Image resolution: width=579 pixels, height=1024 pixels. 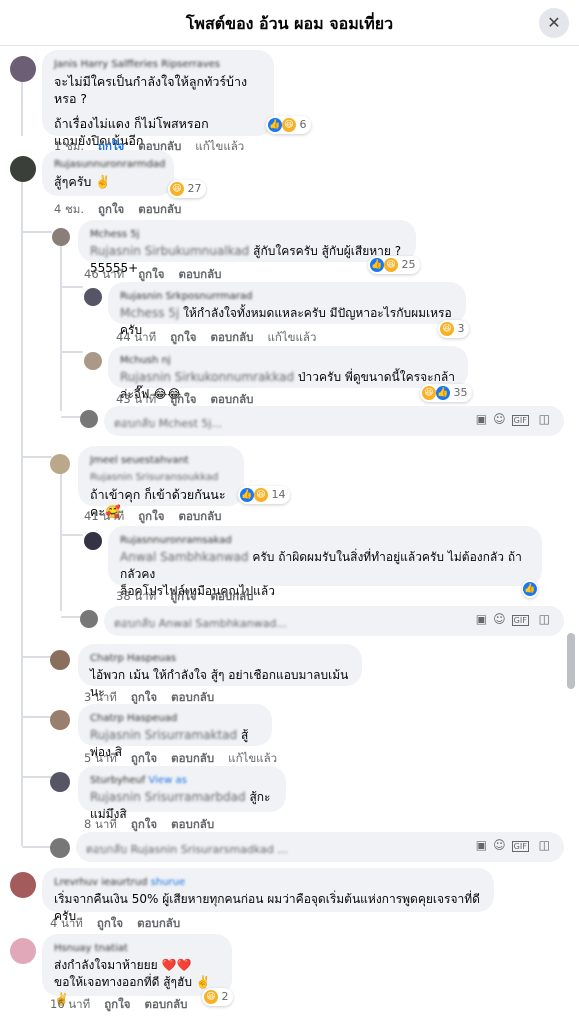 What do you see at coordinates (136, 399) in the screenshot?
I see `comment-time: 43 นาที` at bounding box center [136, 399].